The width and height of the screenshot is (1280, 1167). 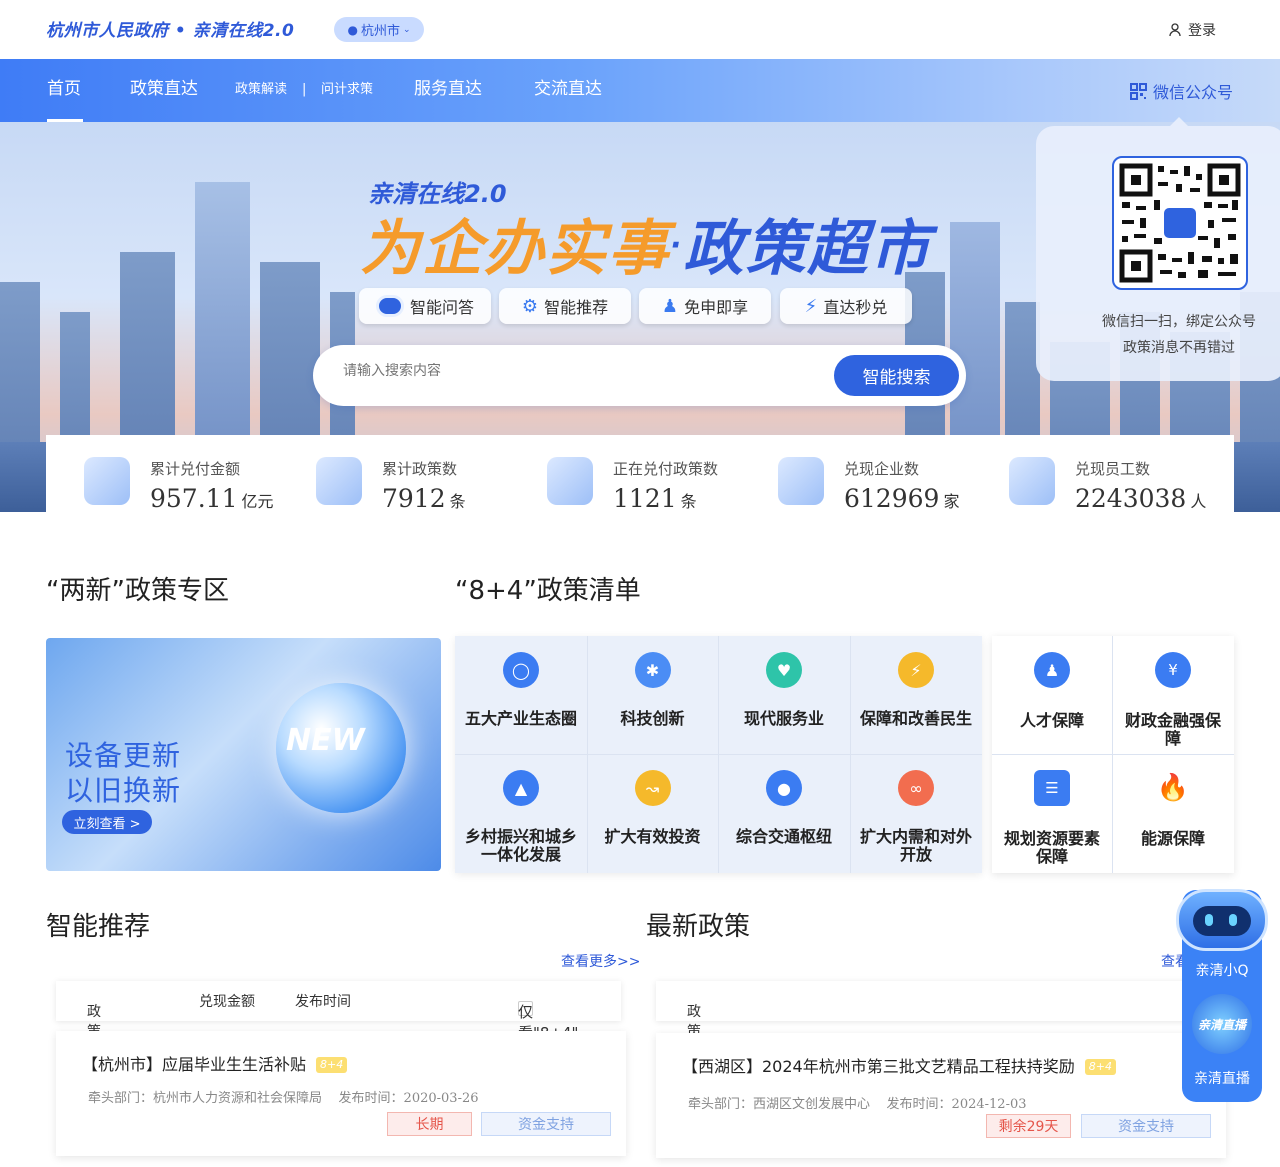 I want to click on smart-search-button: 智能搜索, so click(x=896, y=375).